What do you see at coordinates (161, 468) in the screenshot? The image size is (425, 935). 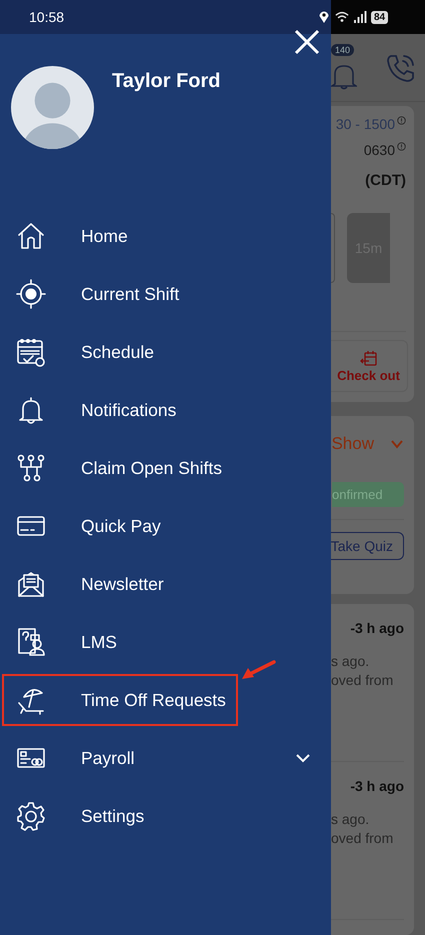 I see `menu-item: Claim Open Shifts` at bounding box center [161, 468].